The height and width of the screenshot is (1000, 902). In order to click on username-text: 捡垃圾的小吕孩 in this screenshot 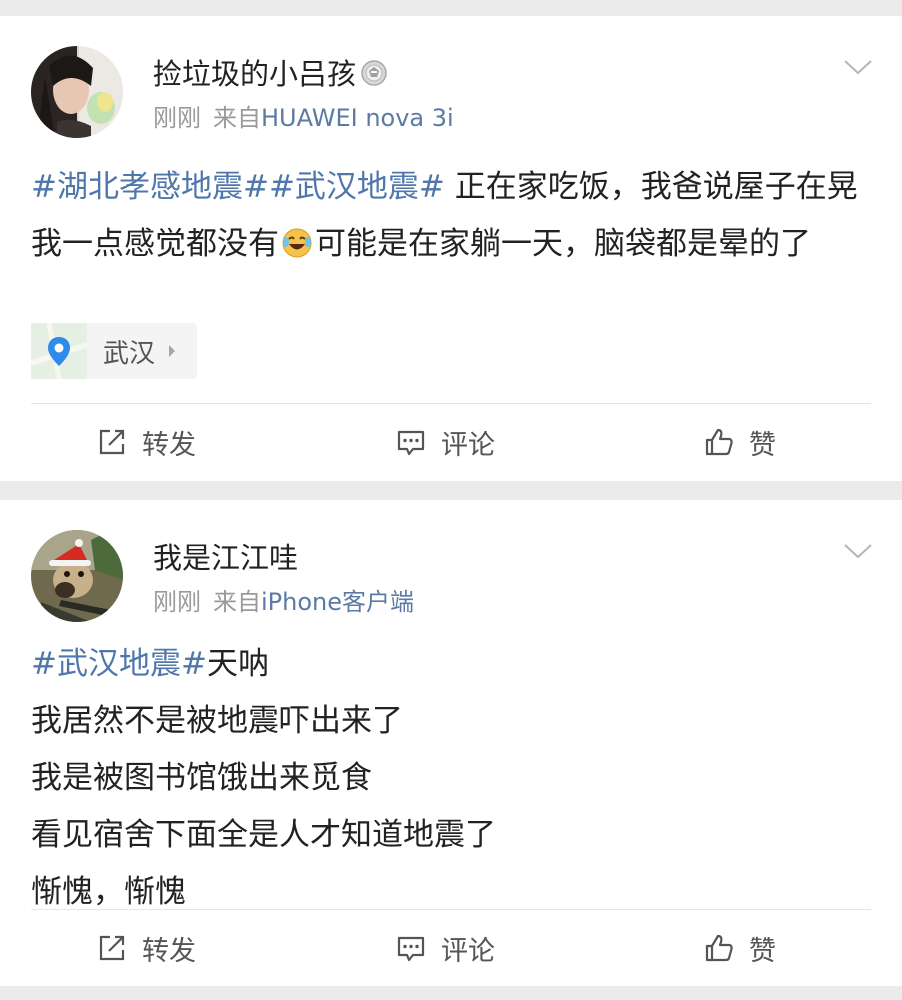, I will do `click(254, 74)`.